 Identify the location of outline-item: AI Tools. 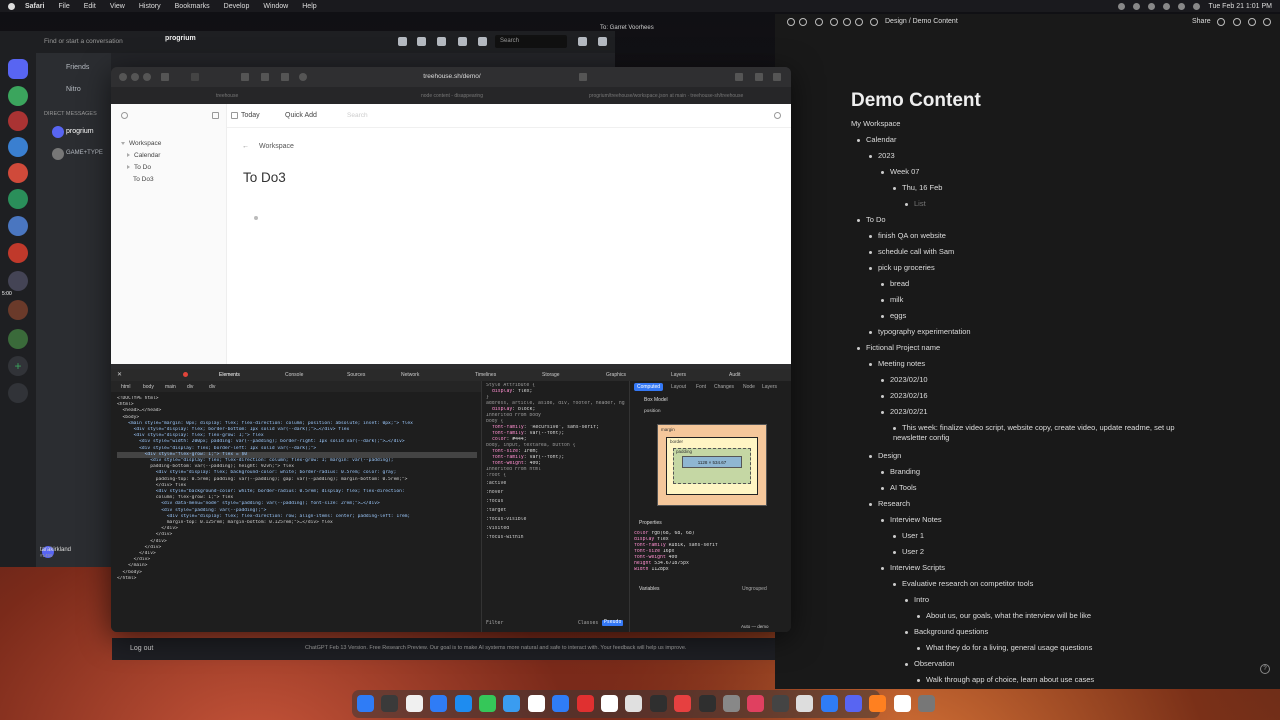
(899, 488).